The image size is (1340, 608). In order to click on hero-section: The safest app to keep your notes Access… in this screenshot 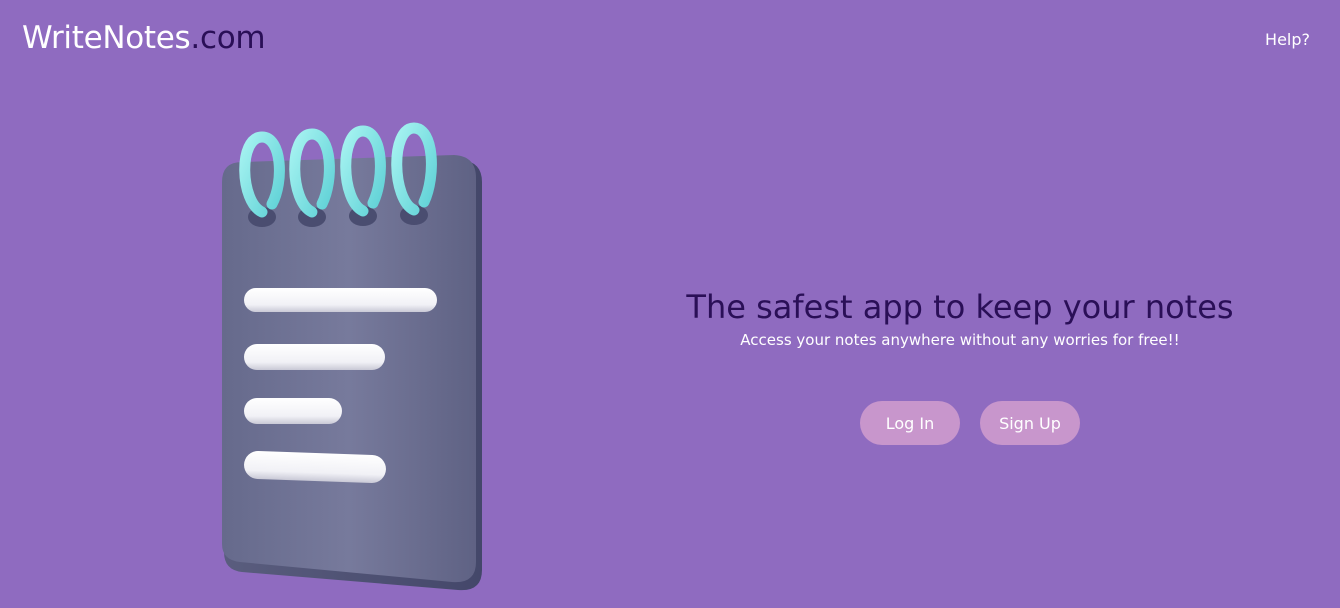, I will do `click(960, 319)`.